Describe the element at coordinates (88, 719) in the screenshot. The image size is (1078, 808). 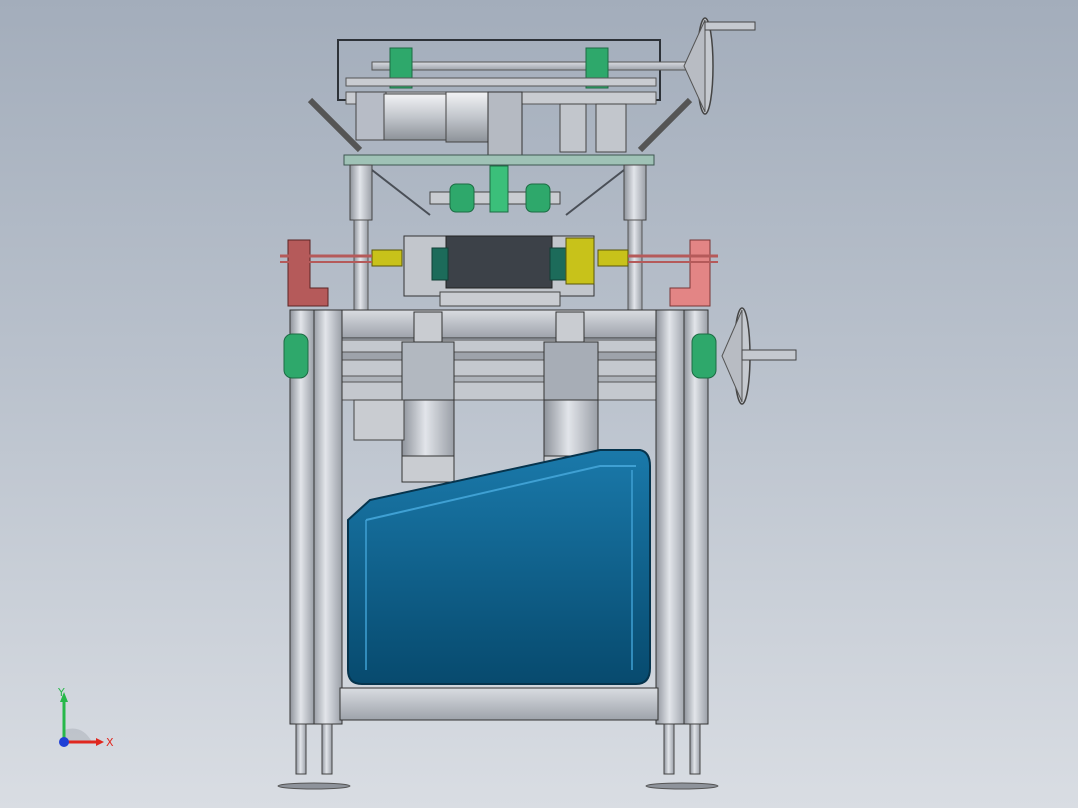
I see `axis-triad: Y X` at that location.